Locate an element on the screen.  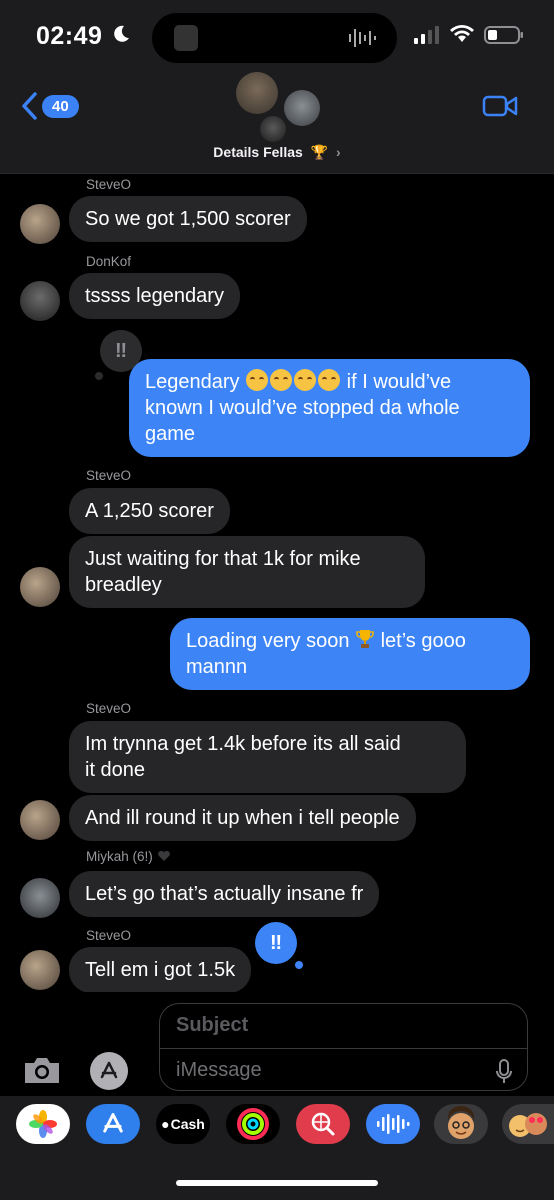
trophy-emoji: 🏆 is located at coordinates (319, 152).